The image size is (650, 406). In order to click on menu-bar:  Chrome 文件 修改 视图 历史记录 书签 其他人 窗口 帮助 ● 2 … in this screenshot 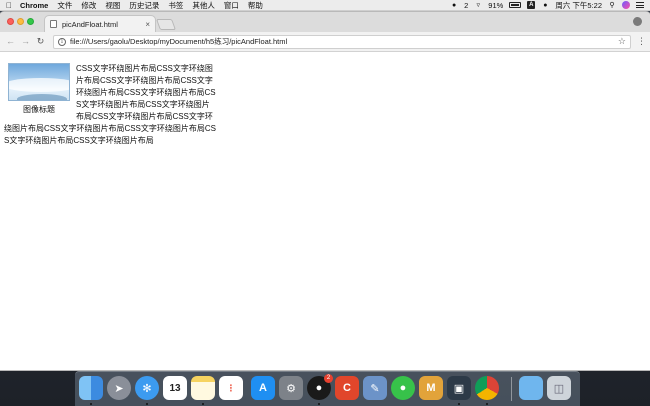, I will do `click(325, 5)`.